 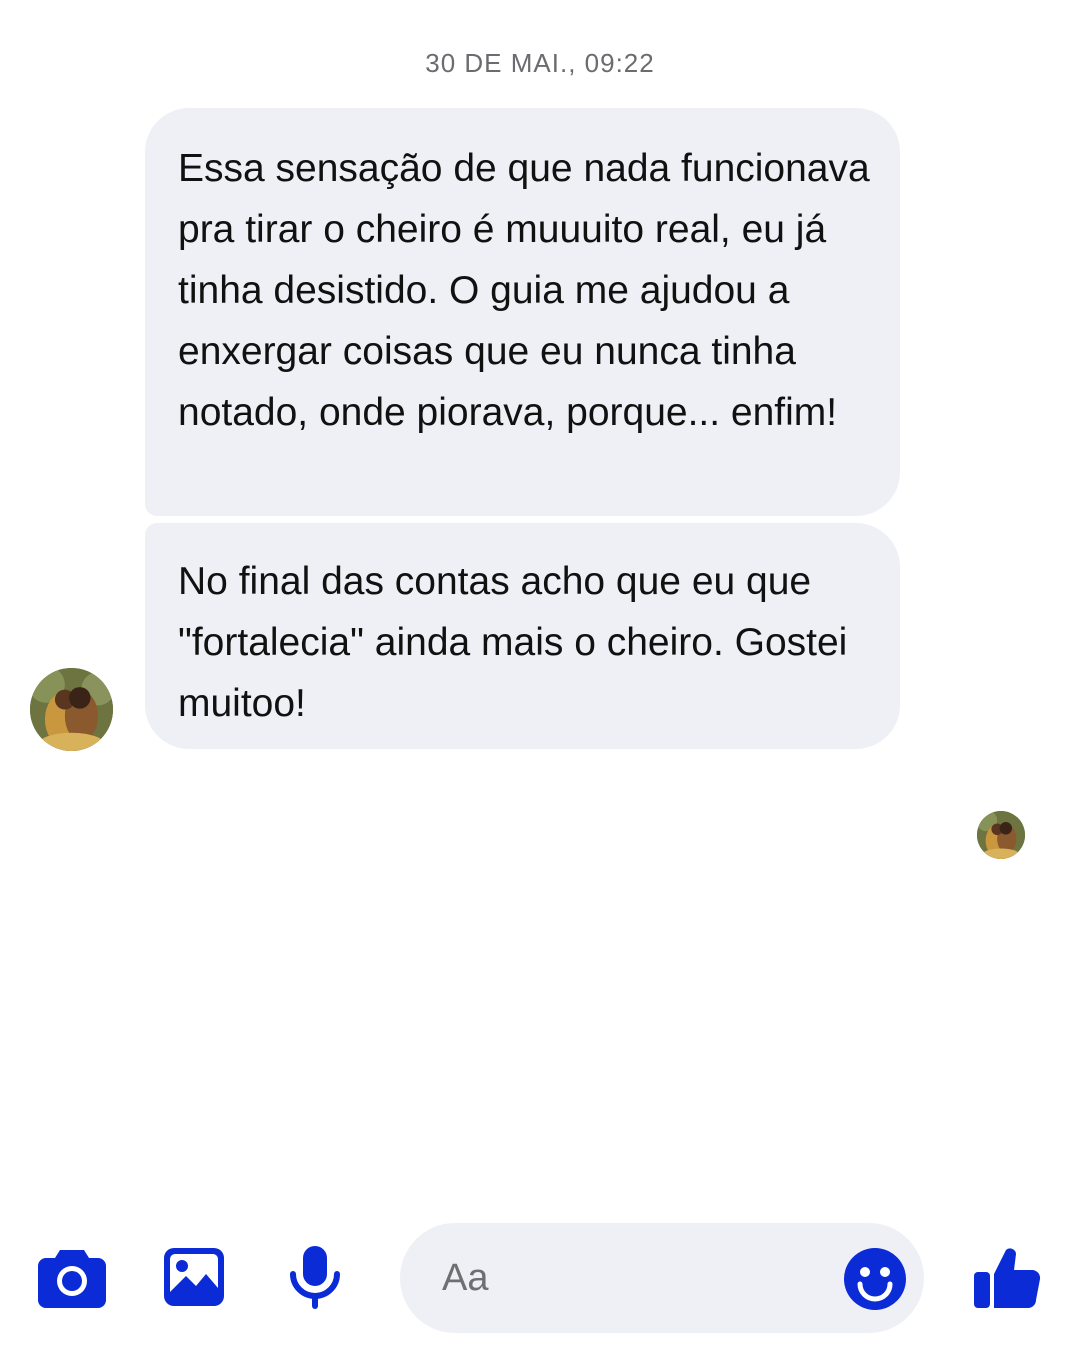 I want to click on thumbs-up-icon, so click(x=1007, y=1278).